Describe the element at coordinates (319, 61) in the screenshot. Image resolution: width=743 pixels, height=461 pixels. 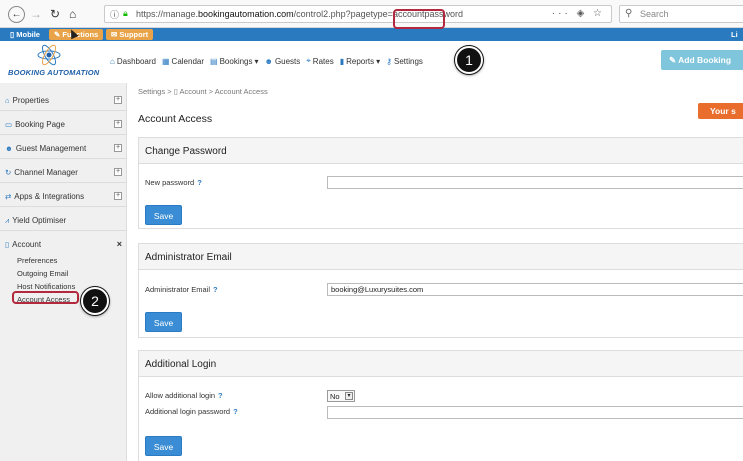
I see `nav-rates: ⌖ Rates` at that location.